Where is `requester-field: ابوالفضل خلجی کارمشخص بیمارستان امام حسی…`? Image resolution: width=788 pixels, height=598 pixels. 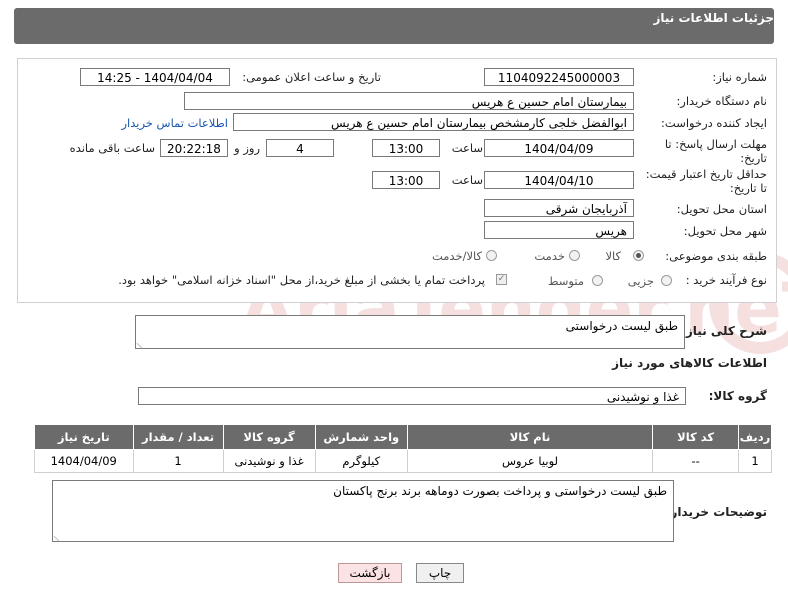 requester-field: ابوالفضل خلجی کارمشخص بیمارستان امام حسی… is located at coordinates (433, 122).